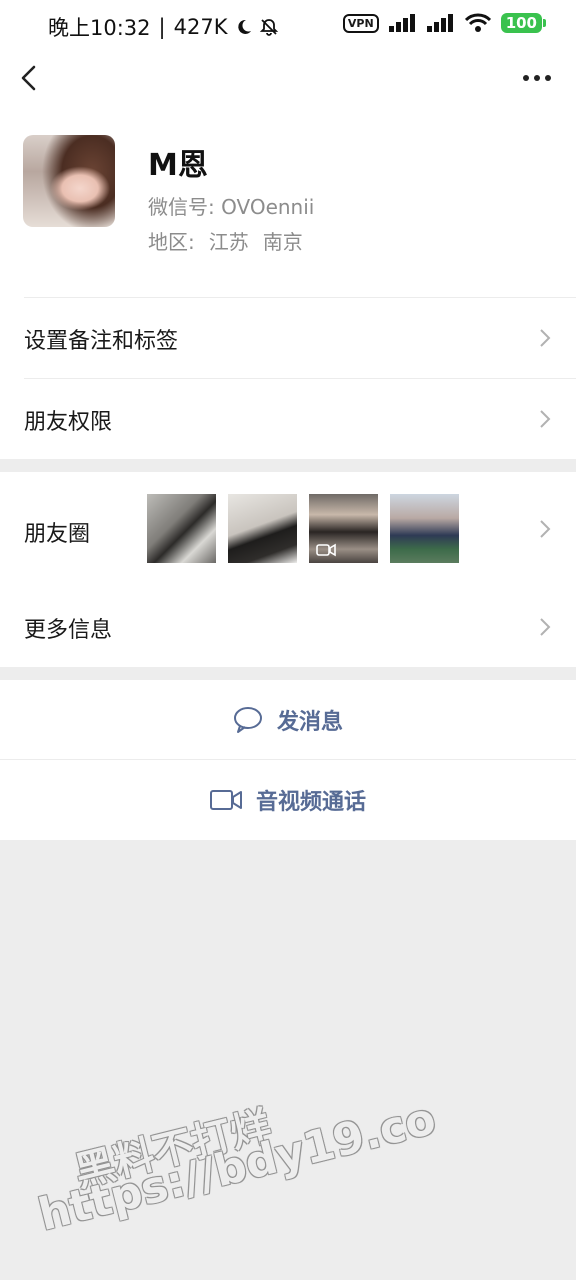  What do you see at coordinates (288, 78) in the screenshot?
I see `nav-bar` at bounding box center [288, 78].